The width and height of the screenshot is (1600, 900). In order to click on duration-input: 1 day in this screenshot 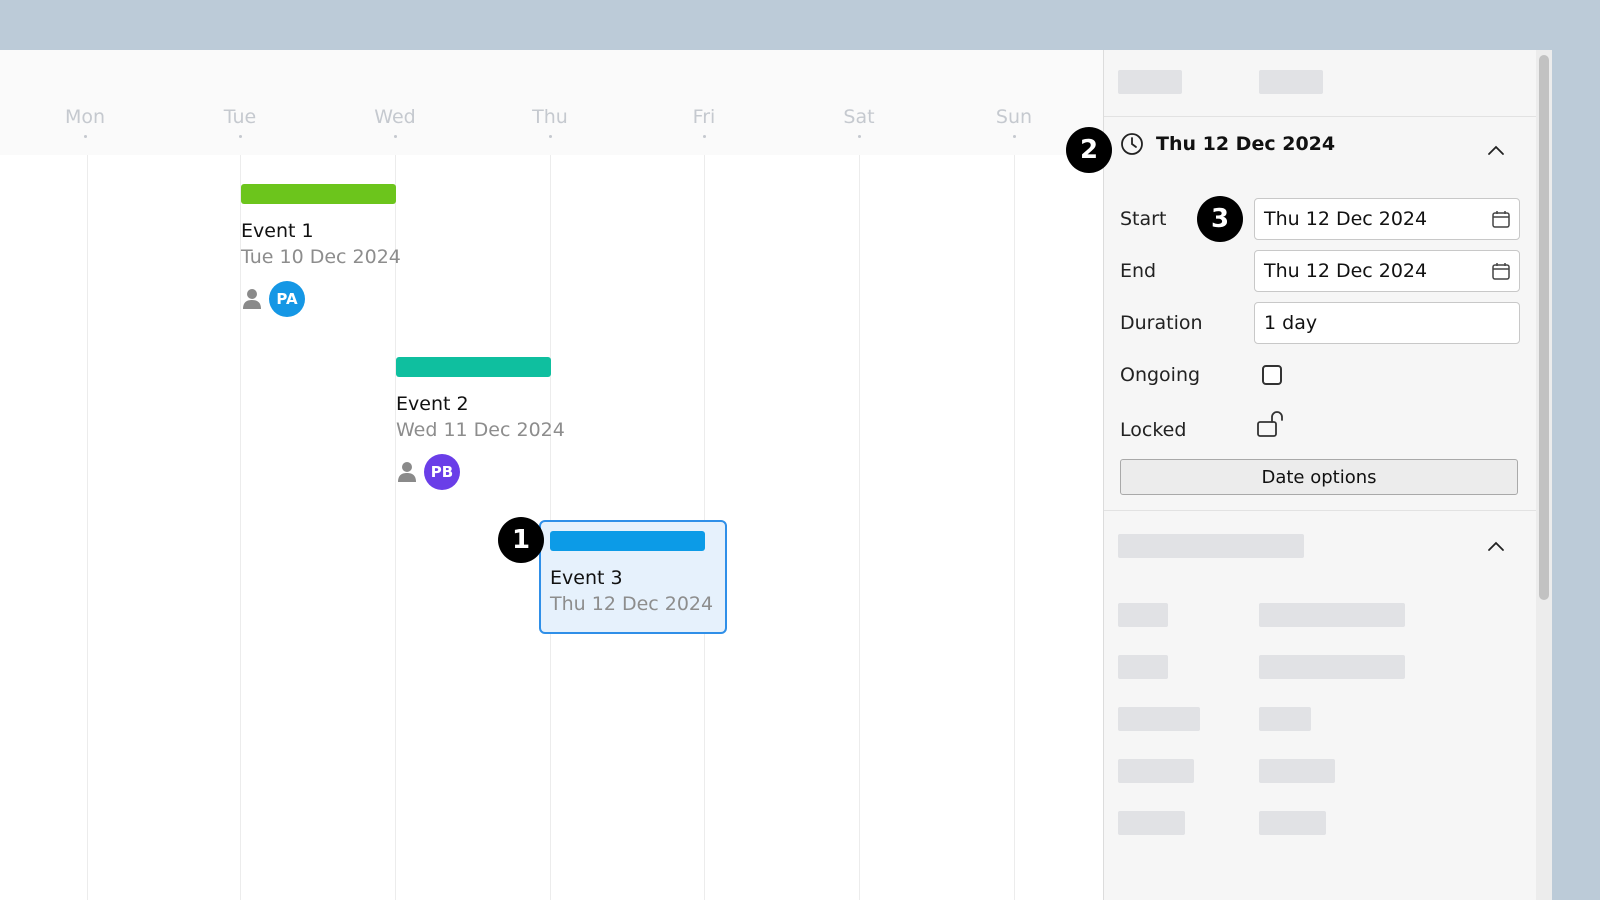, I will do `click(1387, 323)`.